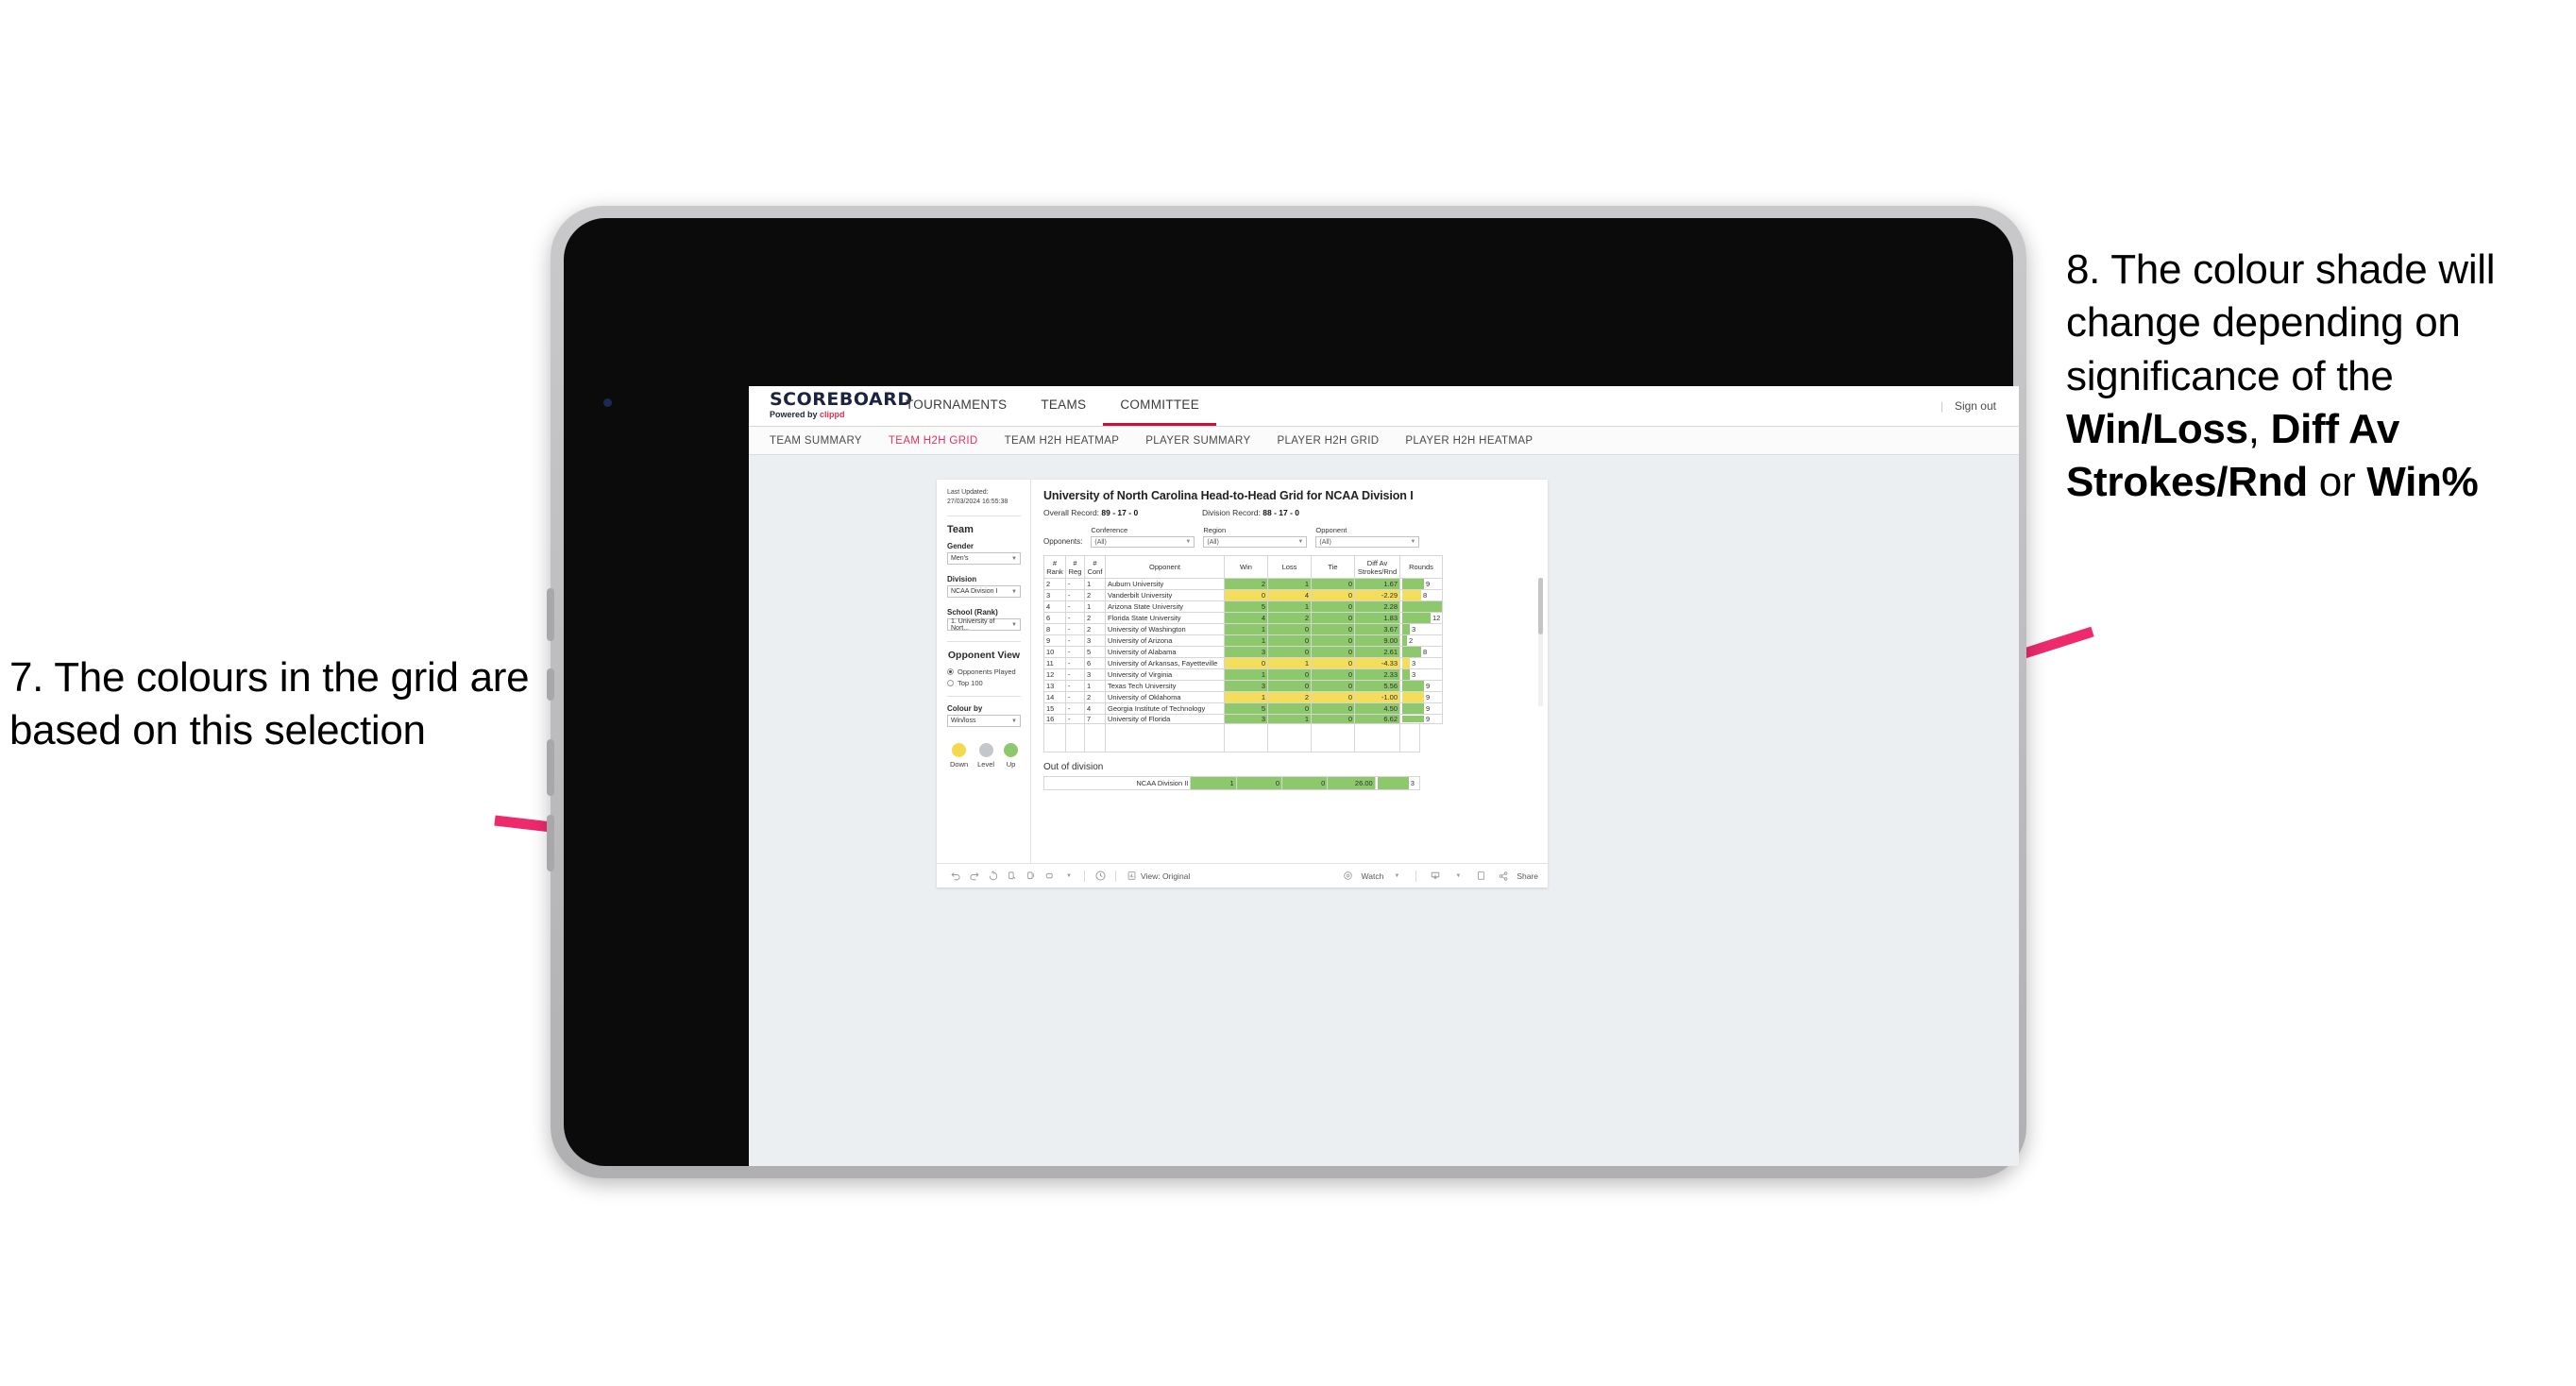  What do you see at coordinates (1213, 783) in the screenshot?
I see `out-of-division-win: 1` at bounding box center [1213, 783].